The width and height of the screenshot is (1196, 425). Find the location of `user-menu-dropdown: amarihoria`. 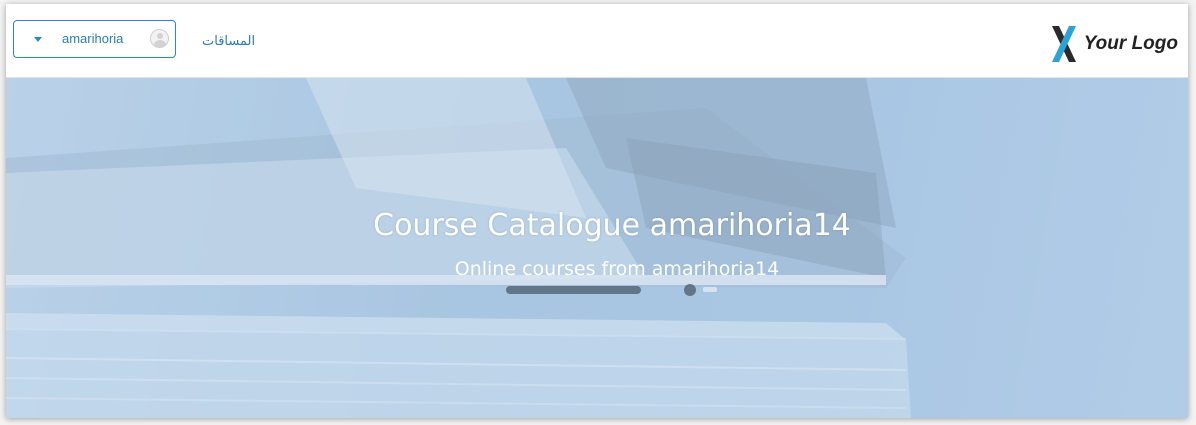

user-menu-dropdown: amarihoria is located at coordinates (94, 39).